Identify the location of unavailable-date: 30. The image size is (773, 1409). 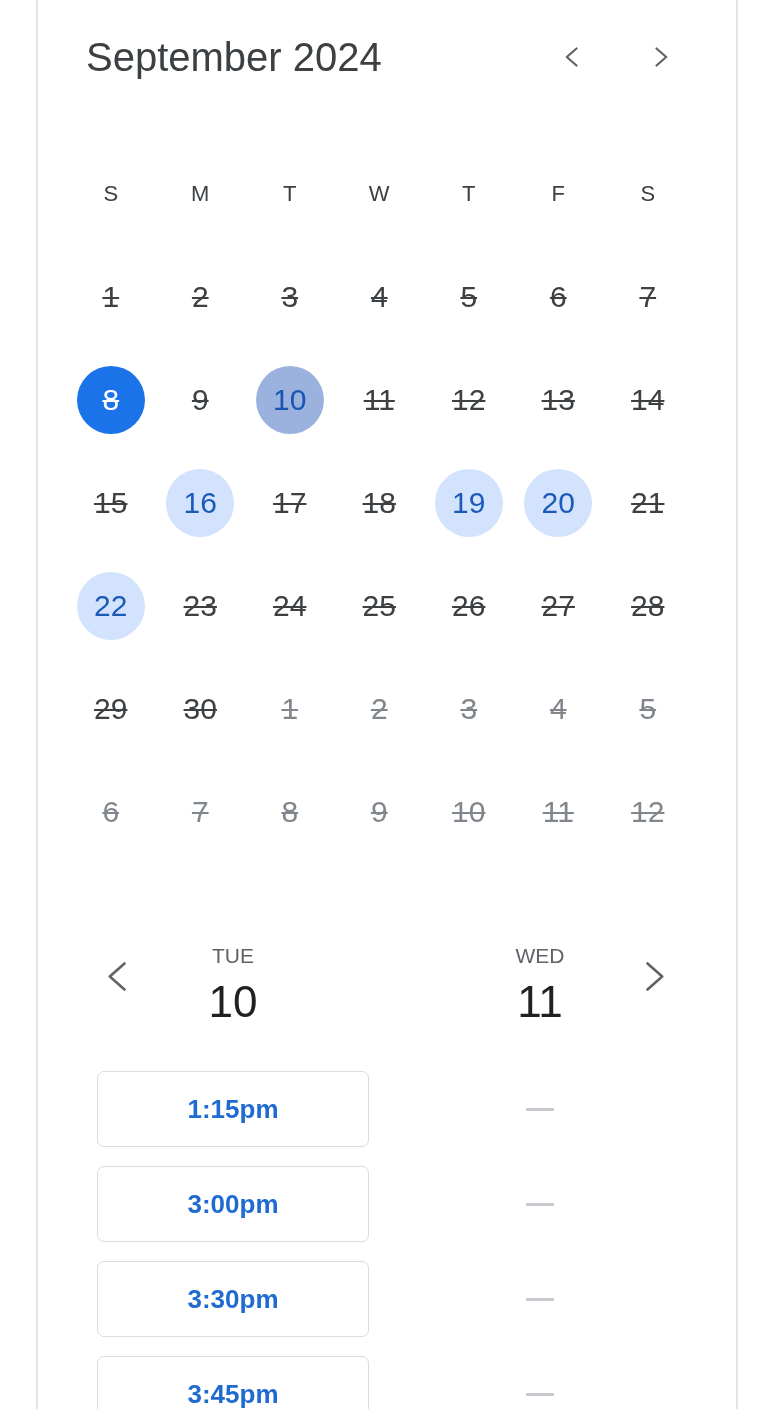
(200, 708).